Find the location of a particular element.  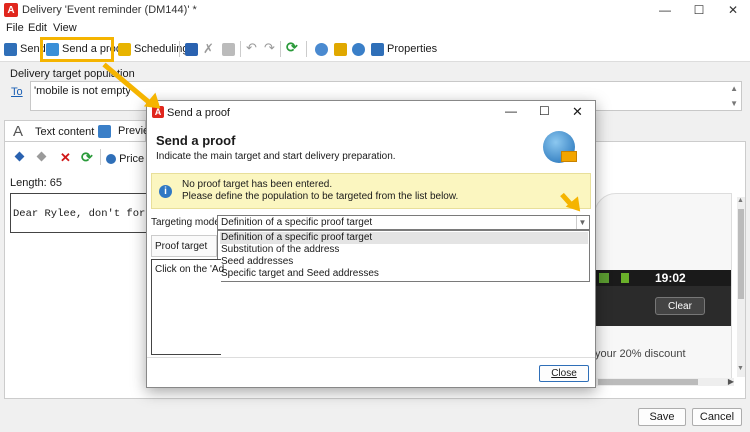

close-button: Close is located at coordinates (564, 373).